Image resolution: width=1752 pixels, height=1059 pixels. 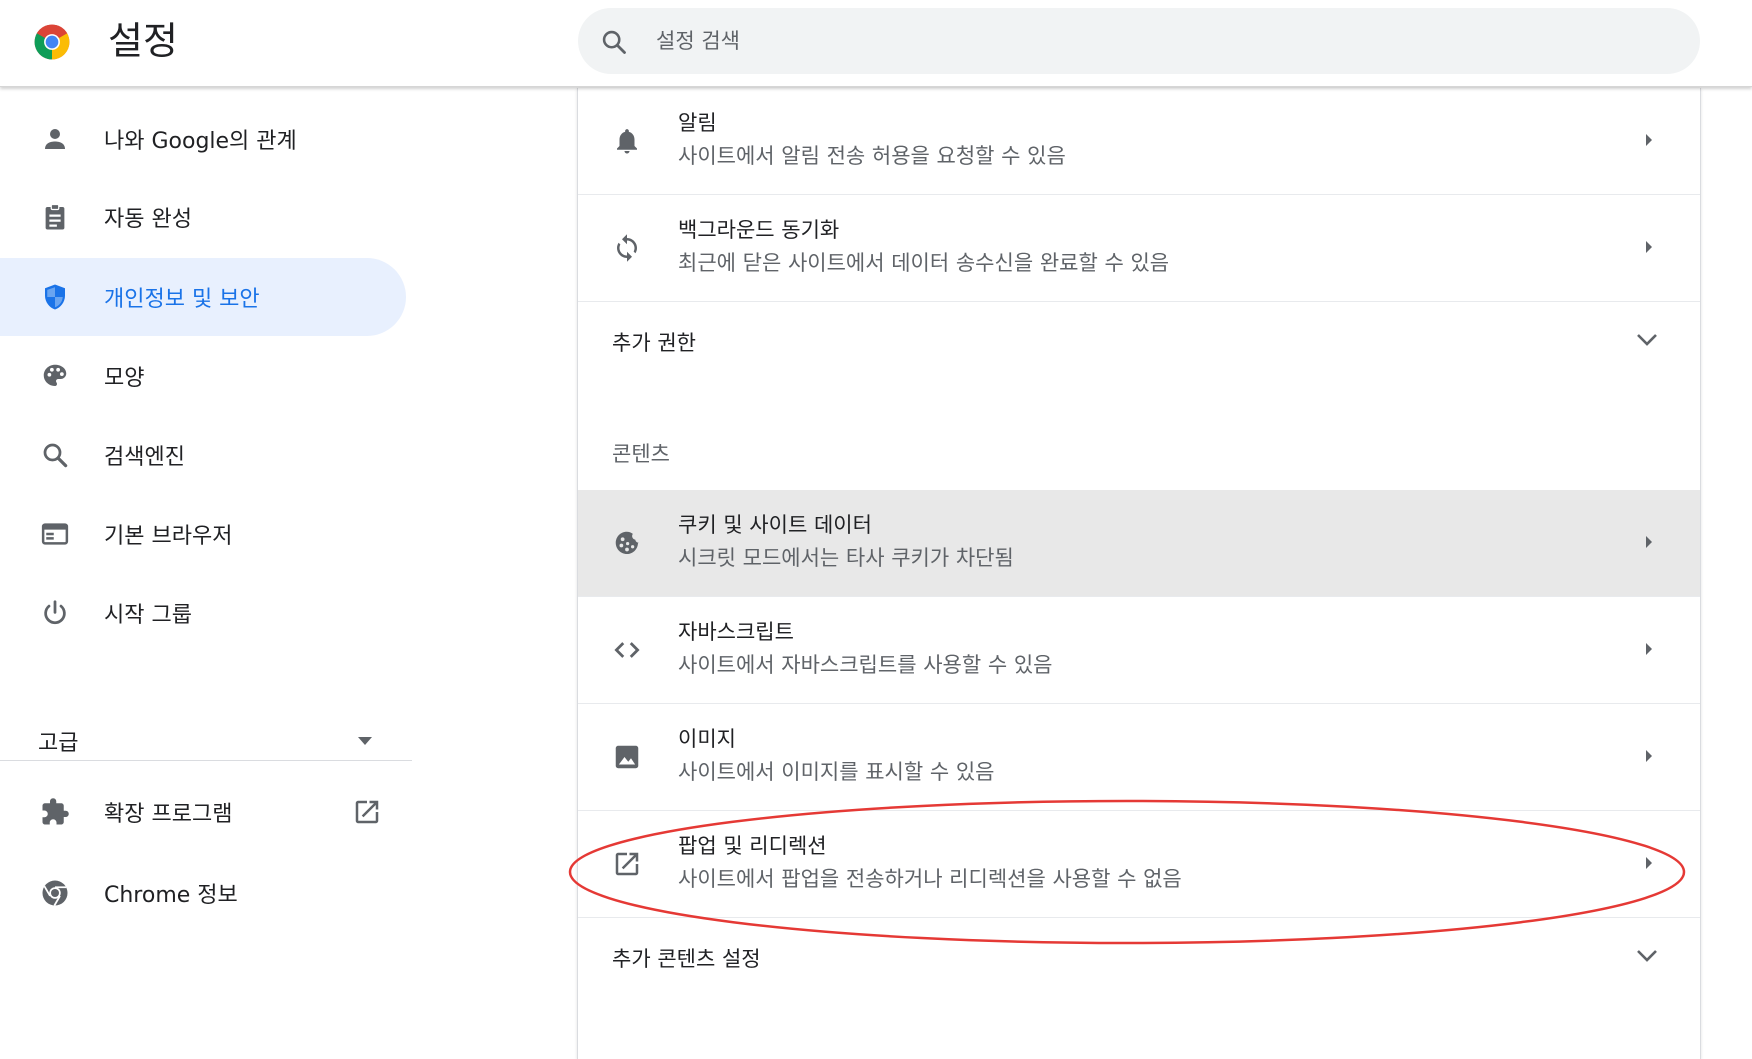 I want to click on sidebar-item-you-and-google: 나와 Google의 관계, so click(x=203, y=139).